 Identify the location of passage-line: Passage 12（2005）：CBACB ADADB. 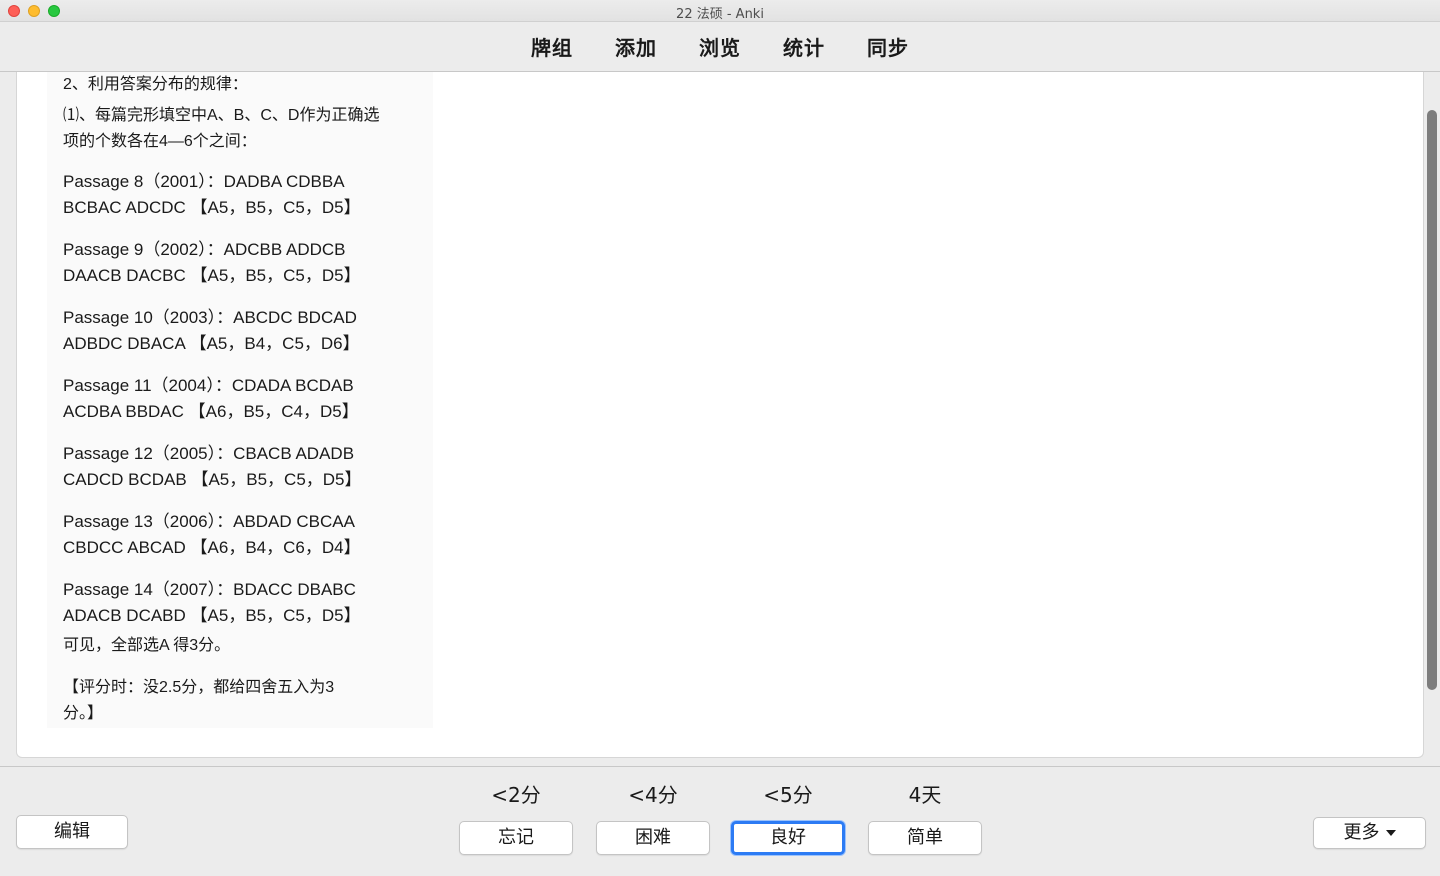
(209, 453).